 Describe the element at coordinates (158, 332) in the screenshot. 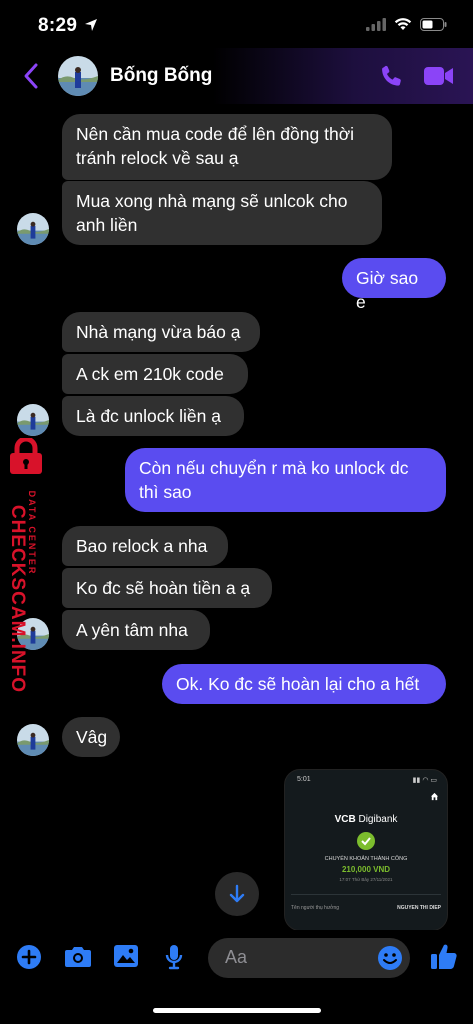

I see `message-text: Nhà mạng vừa báo ạ` at that location.